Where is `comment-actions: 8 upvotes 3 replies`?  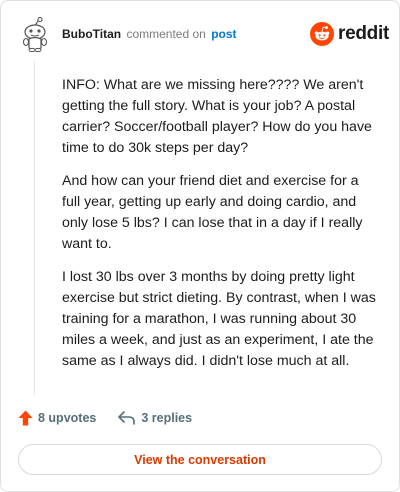
comment-actions: 8 upvotes 3 replies is located at coordinates (105, 418).